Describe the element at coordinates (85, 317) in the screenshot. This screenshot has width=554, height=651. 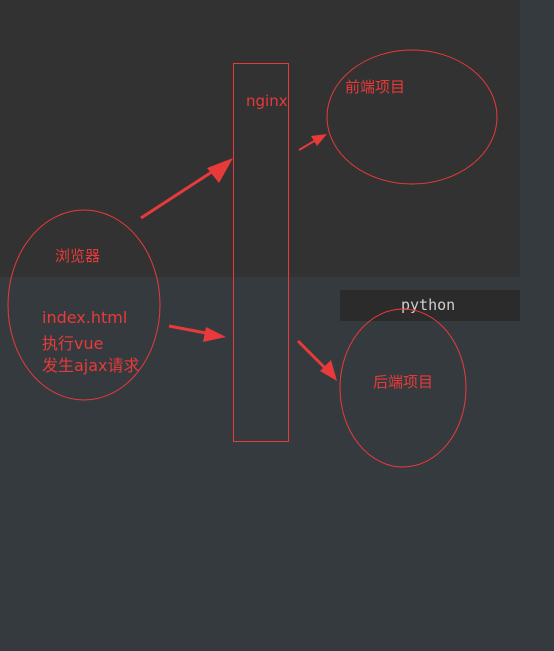
I see `browser-line-1: index.html` at that location.